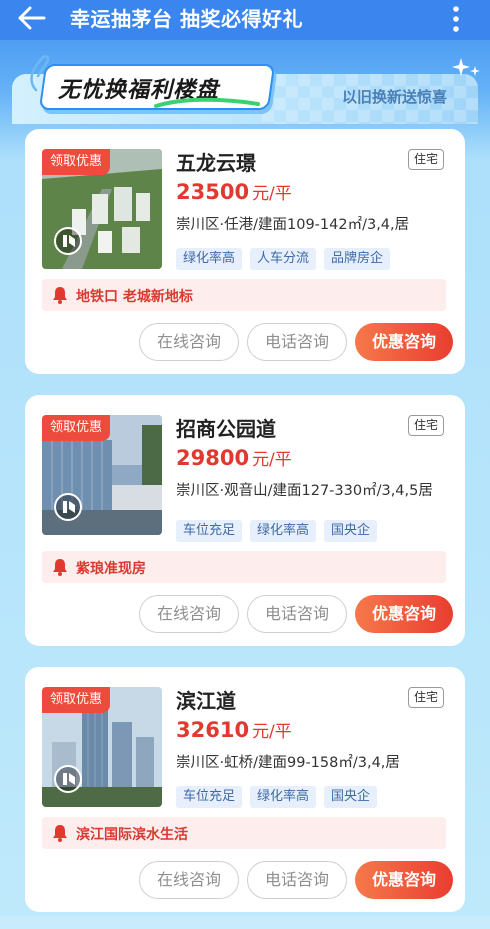 The height and width of the screenshot is (929, 490). What do you see at coordinates (288, 763) in the screenshot?
I see `location-info: 崇川区·虹桥/建面99-158㎡/3,4,居` at bounding box center [288, 763].